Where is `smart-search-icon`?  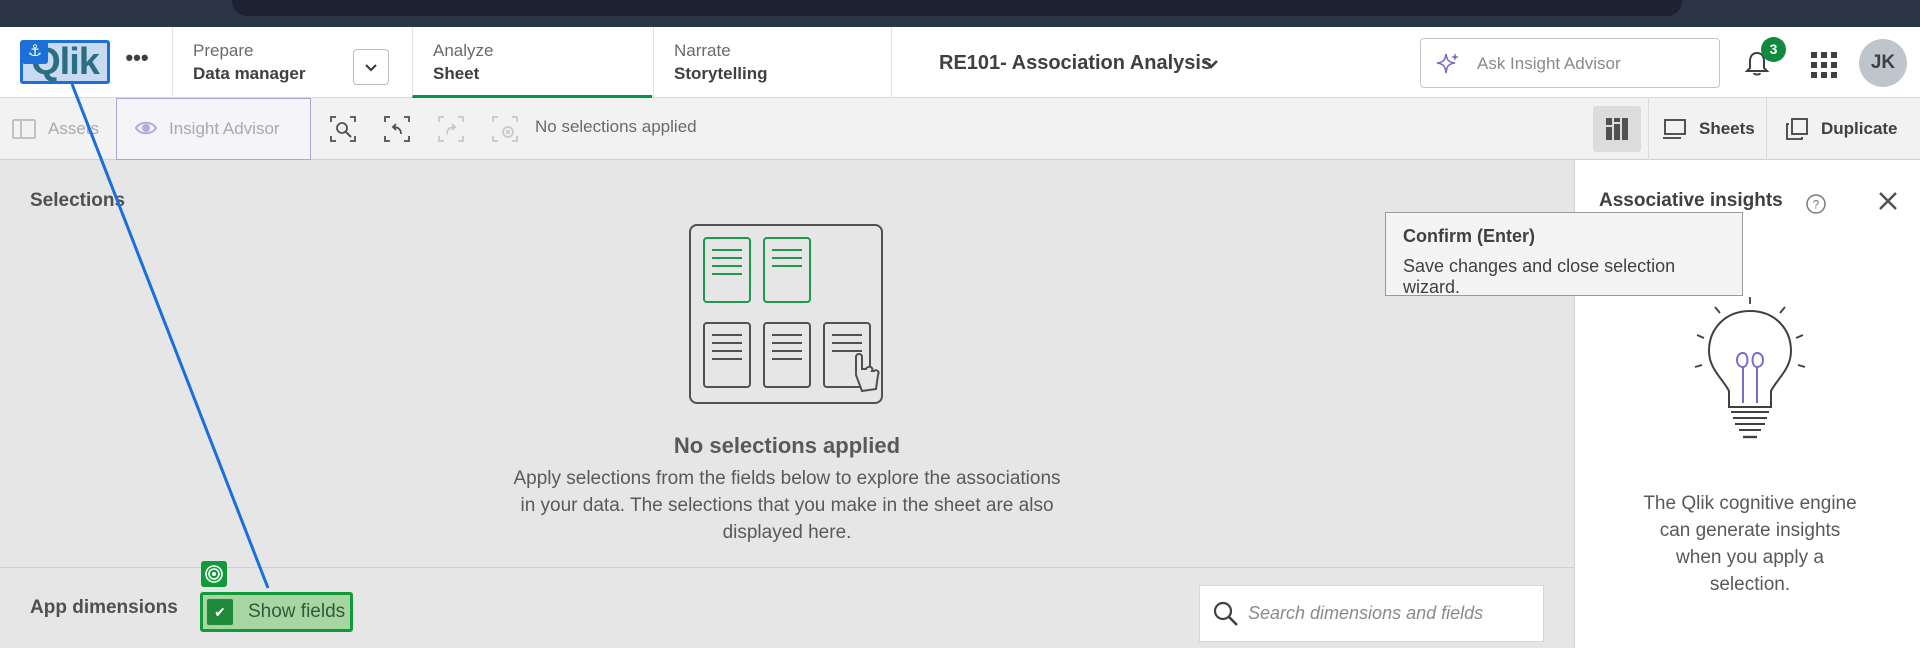
smart-search-icon is located at coordinates (343, 129).